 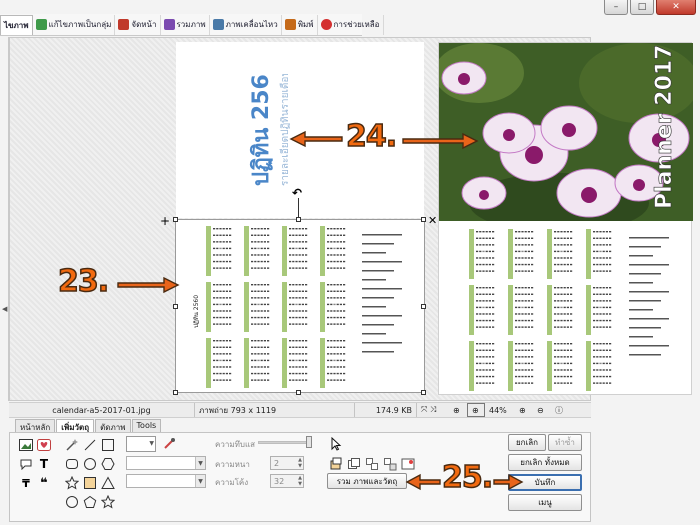 What do you see at coordinates (90, 464) in the screenshot?
I see `ellipse-tool-icon` at bounding box center [90, 464].